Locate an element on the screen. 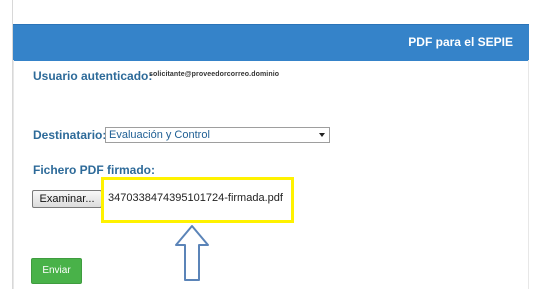  submit-button: Enviar is located at coordinates (56, 271).